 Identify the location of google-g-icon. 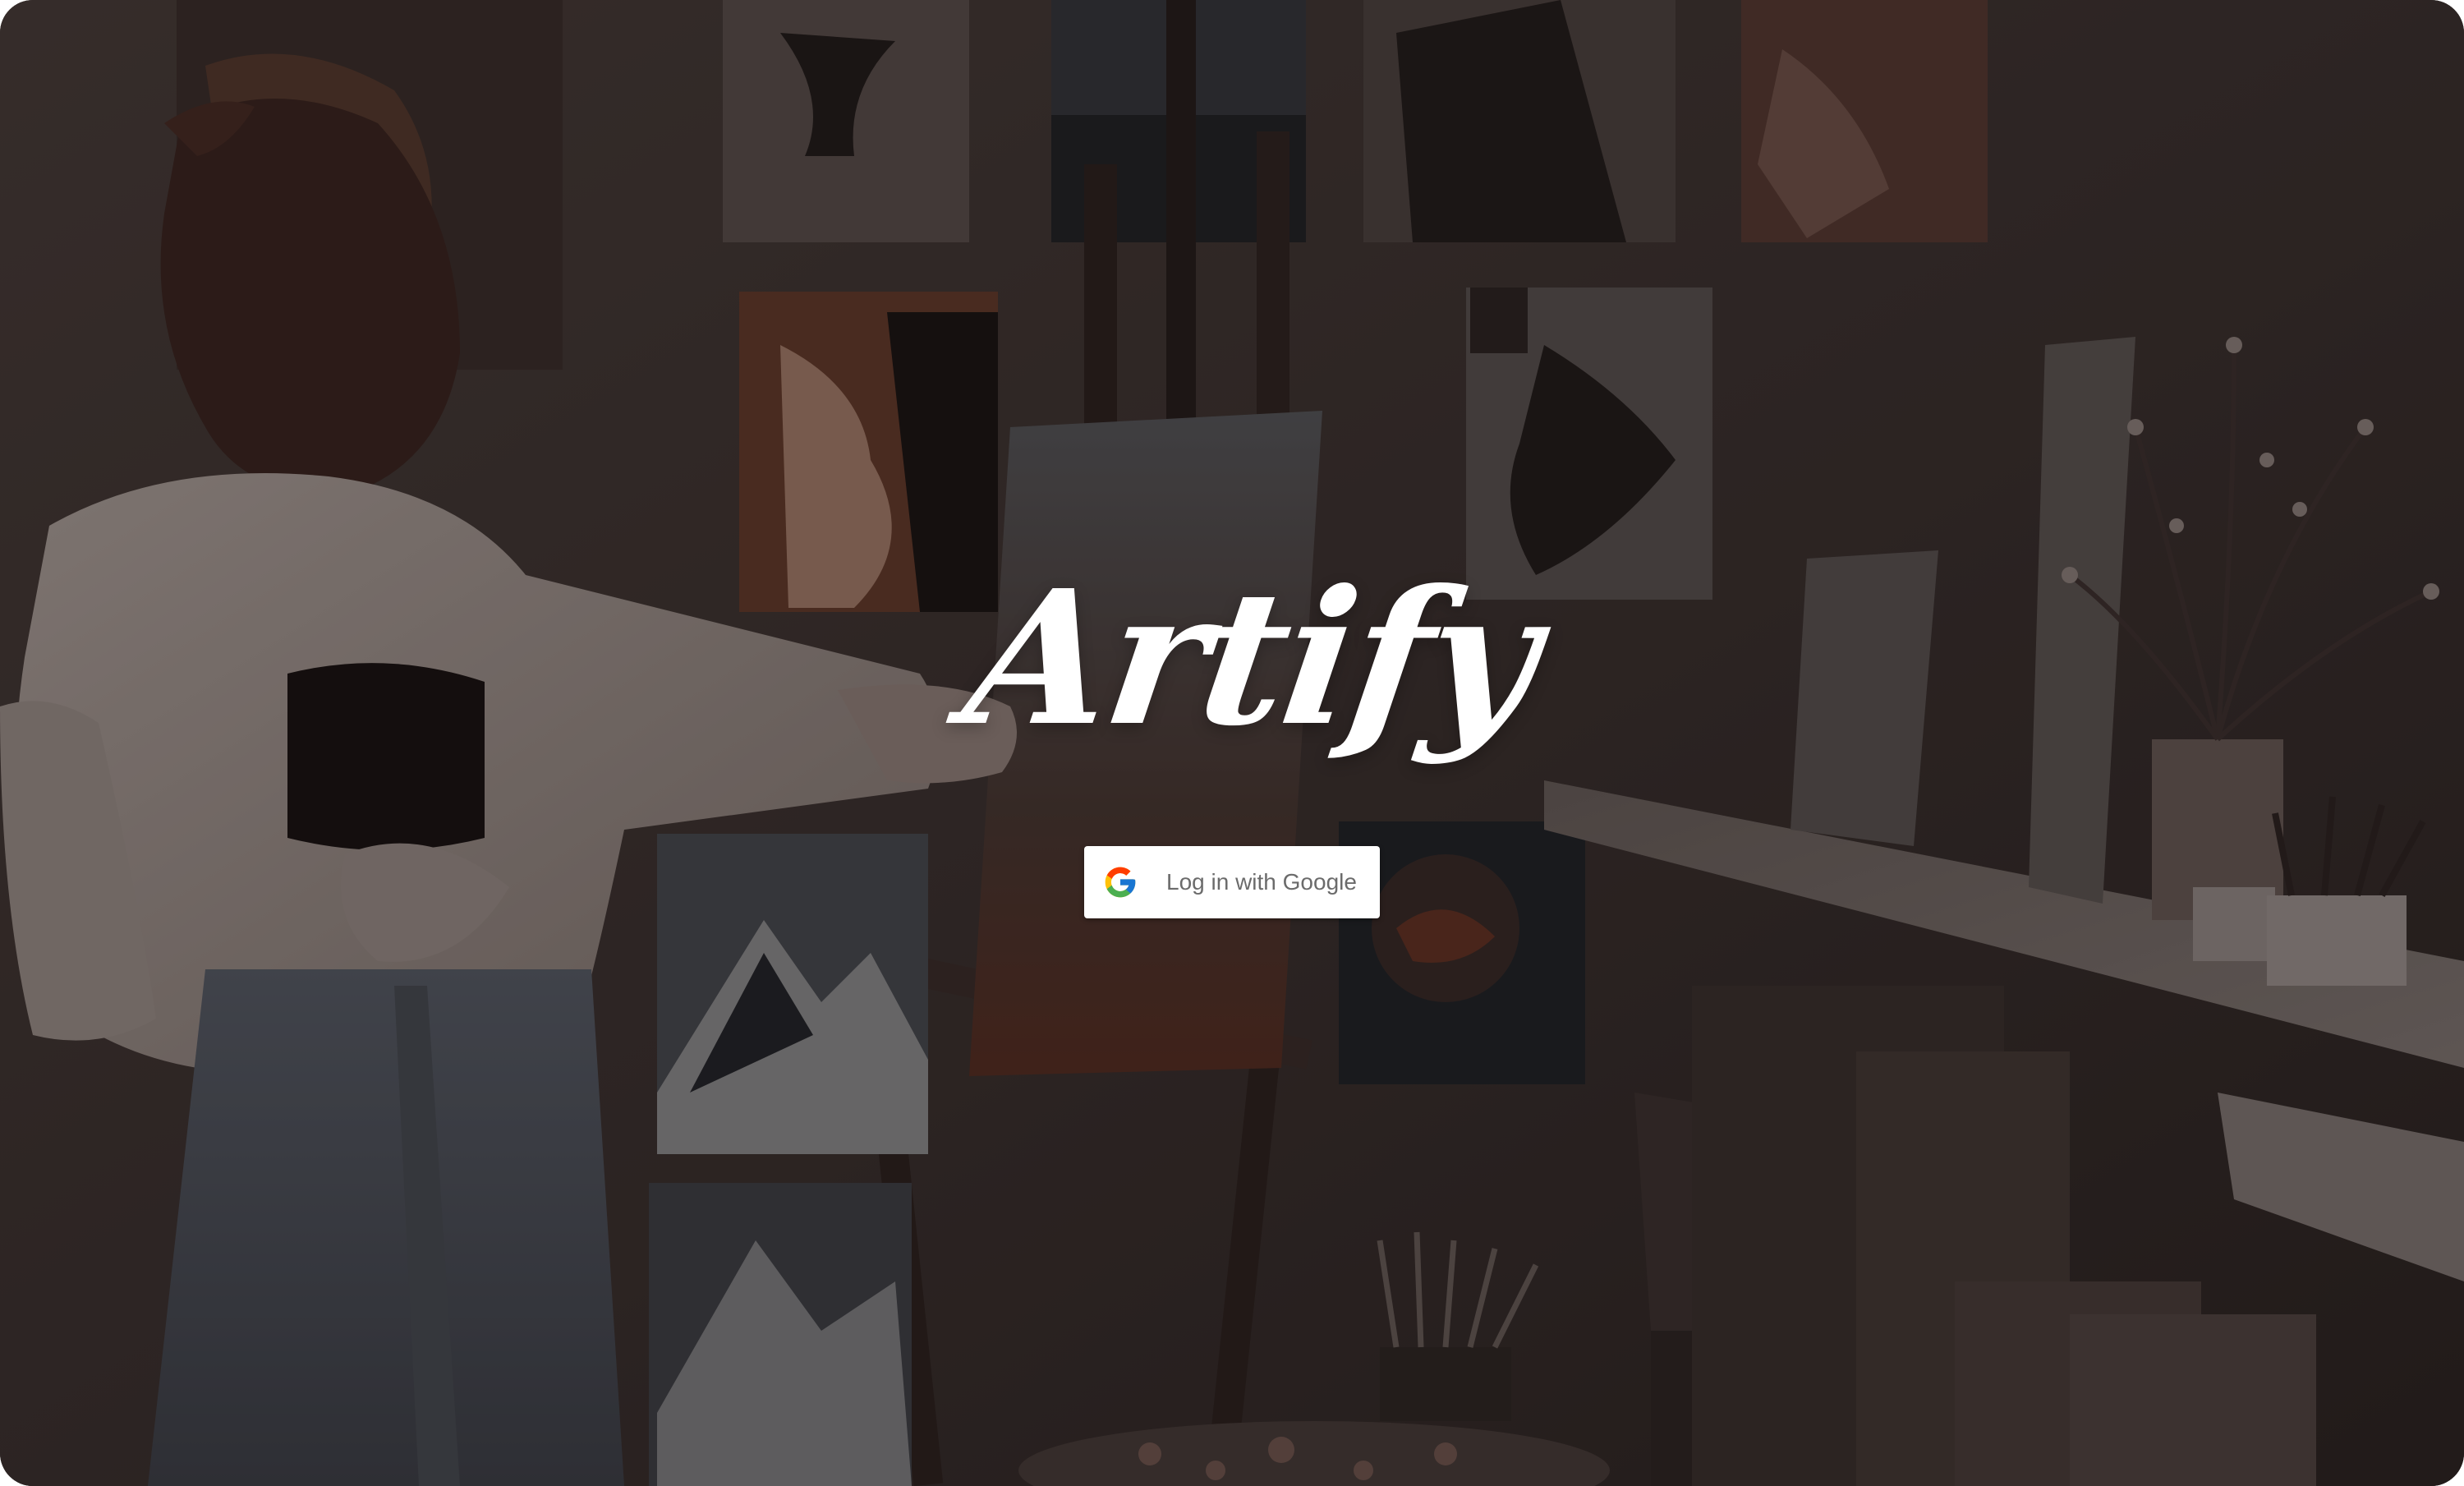
(1120, 882).